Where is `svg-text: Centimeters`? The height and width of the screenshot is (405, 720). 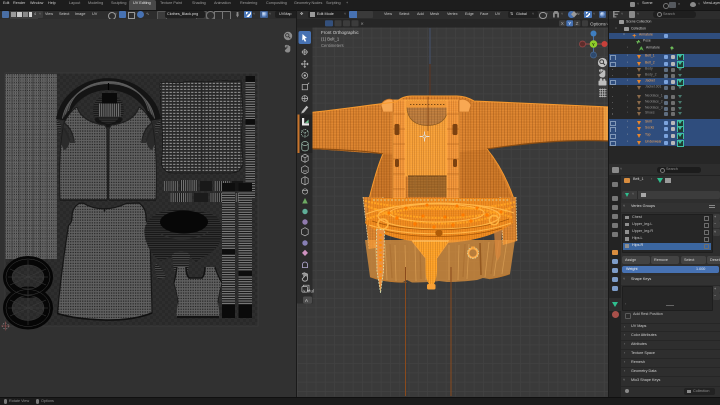
svg-text: Centimeters is located at coordinates (332, 45).